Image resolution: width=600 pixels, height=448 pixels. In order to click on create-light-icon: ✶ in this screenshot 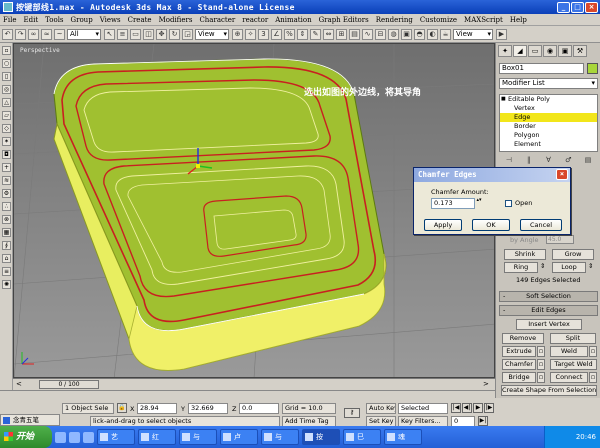, I will do `click(6, 141)`.